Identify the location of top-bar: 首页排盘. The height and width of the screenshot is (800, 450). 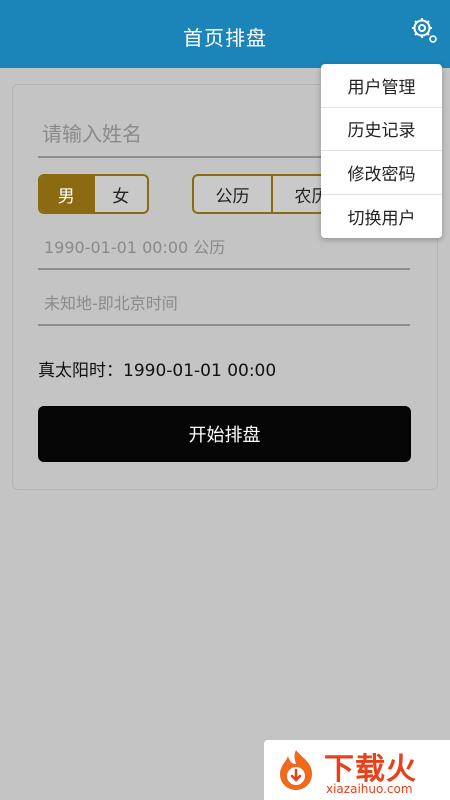
(225, 34).